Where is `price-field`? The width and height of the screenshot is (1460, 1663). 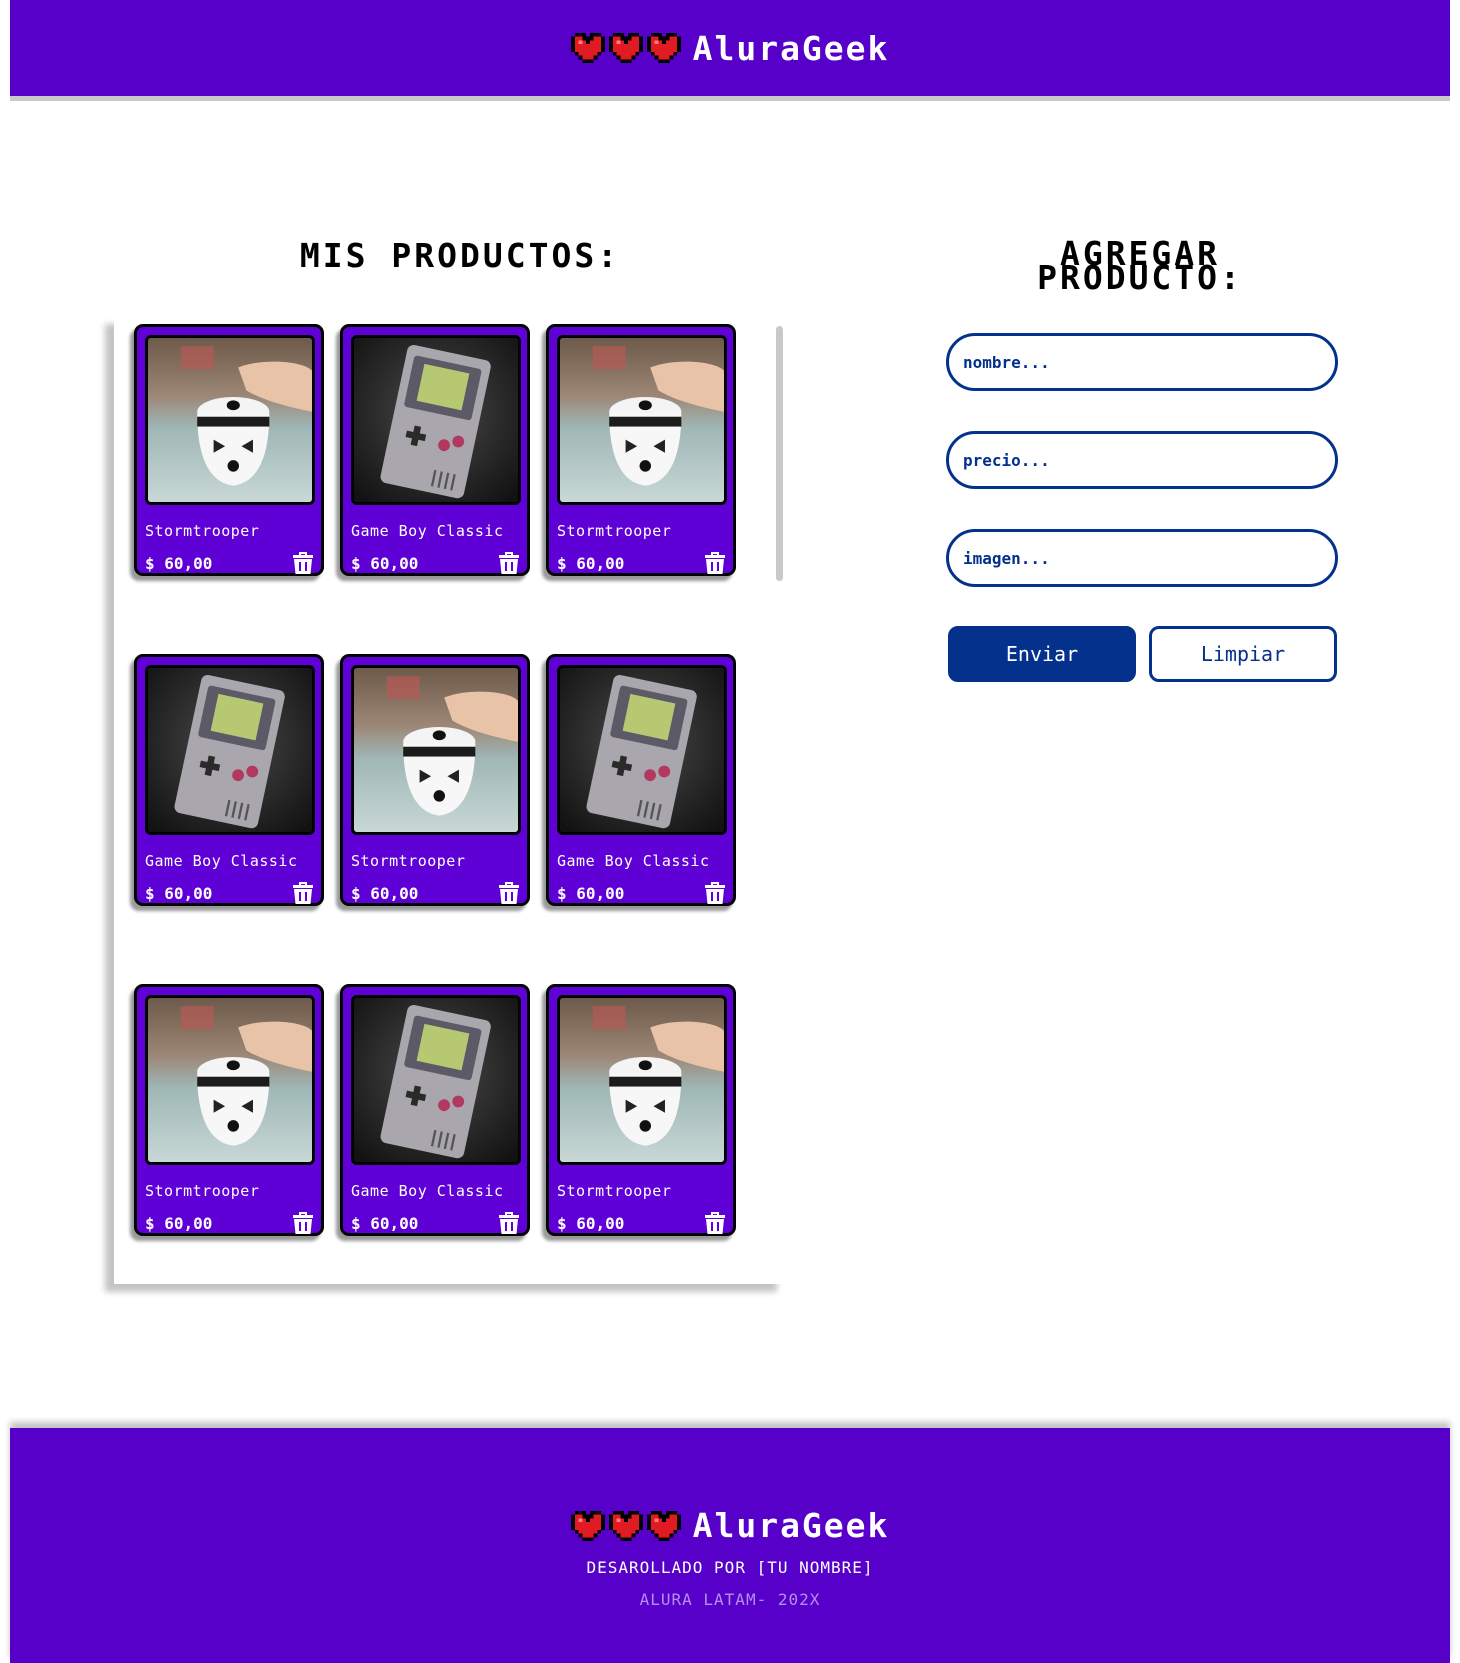 price-field is located at coordinates (1142, 460).